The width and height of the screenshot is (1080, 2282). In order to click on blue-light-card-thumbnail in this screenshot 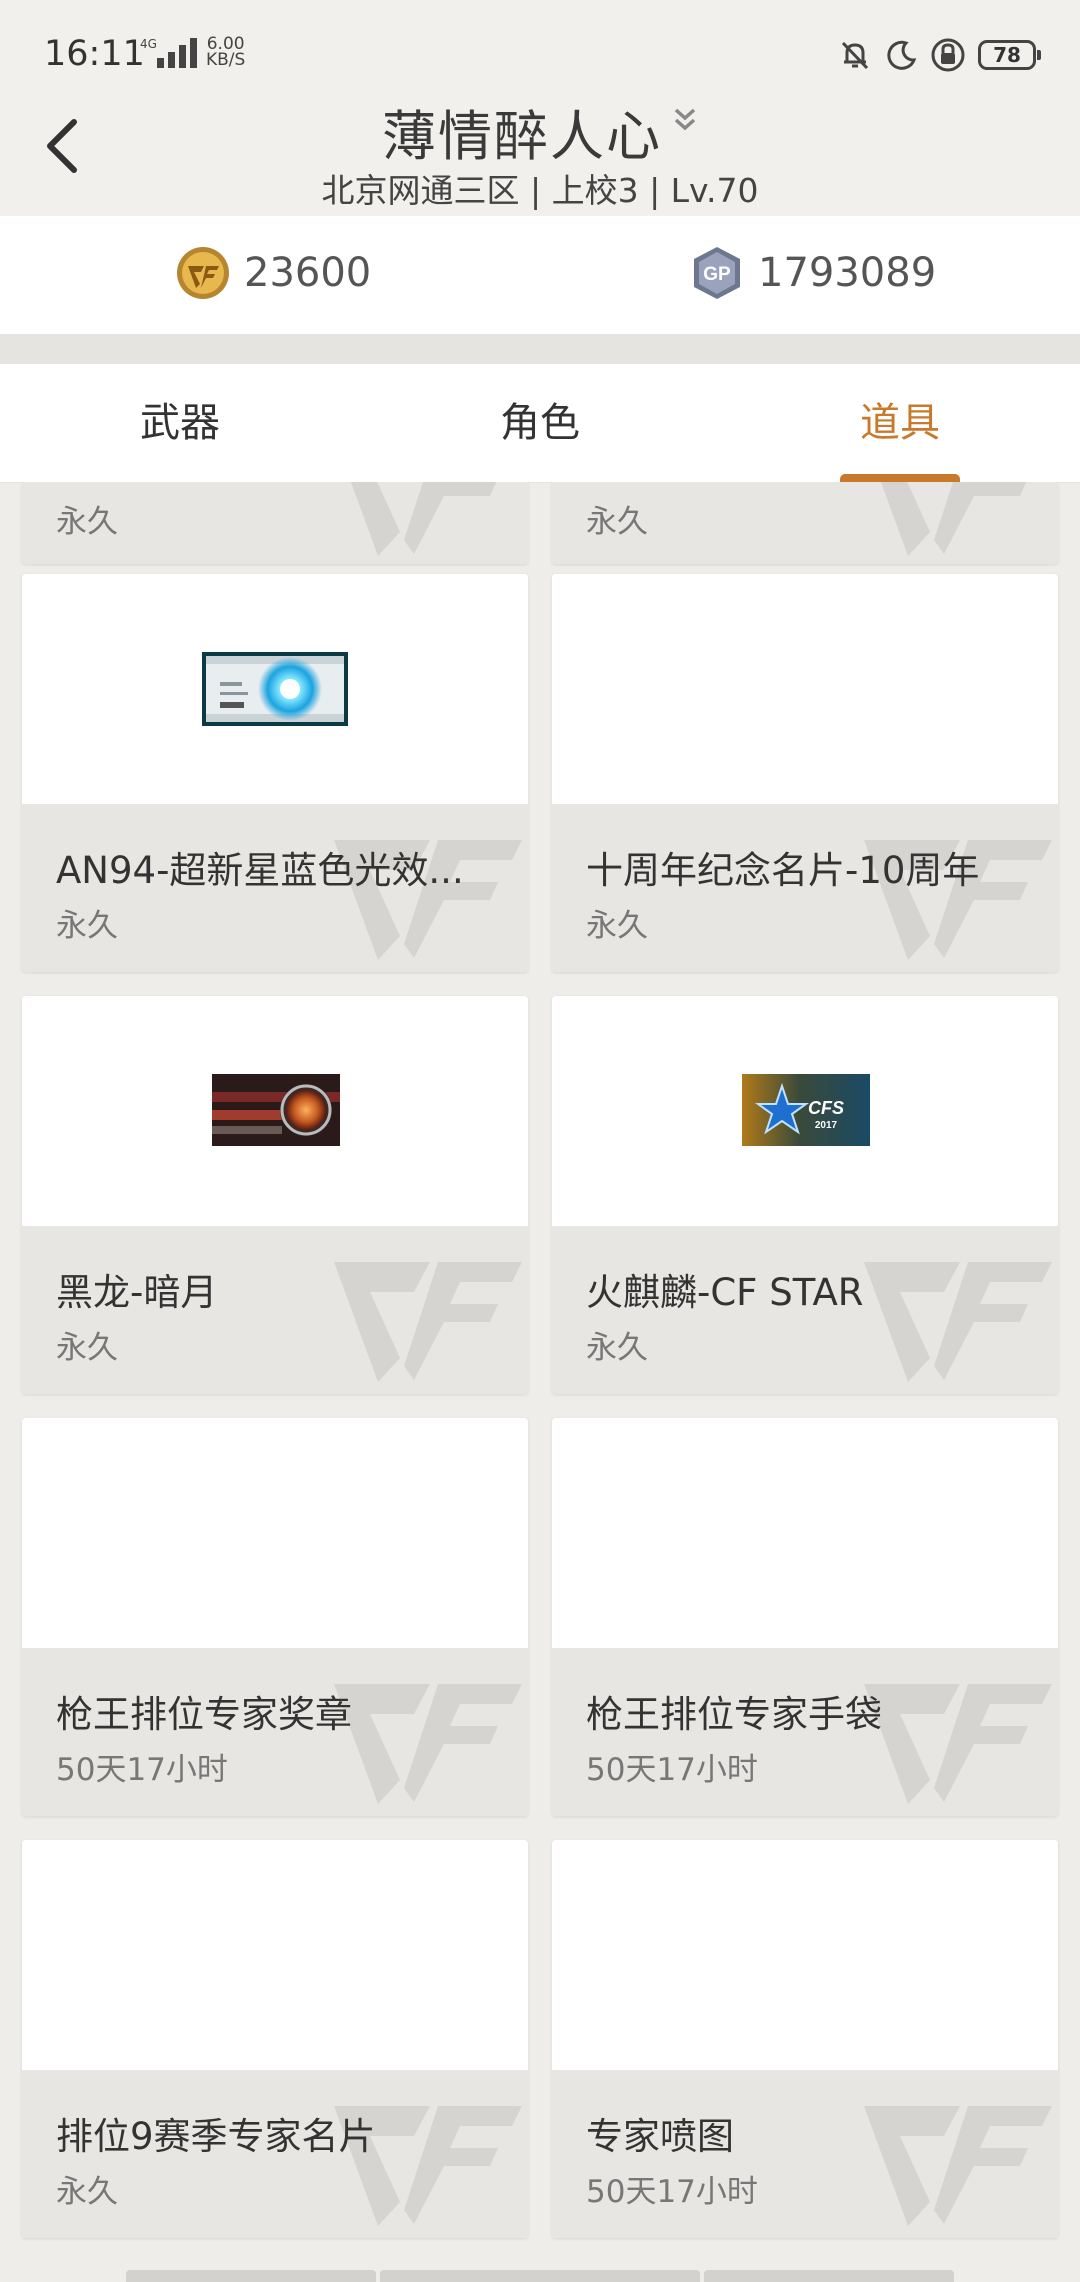, I will do `click(275, 689)`.